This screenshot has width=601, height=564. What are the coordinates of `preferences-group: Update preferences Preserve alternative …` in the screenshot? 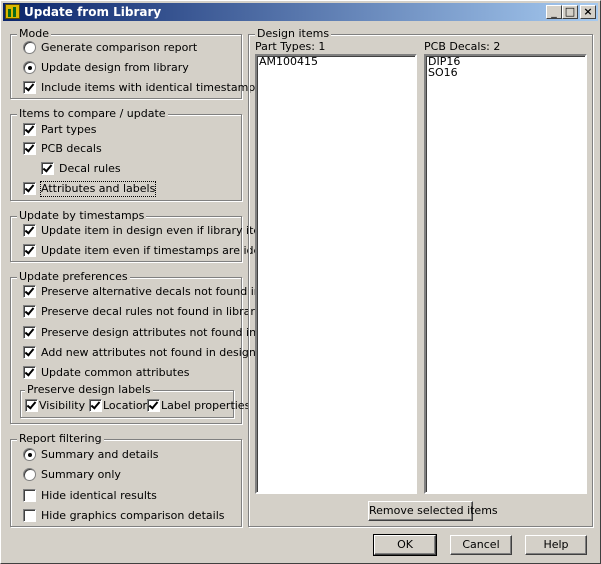 It's located at (155, 347).